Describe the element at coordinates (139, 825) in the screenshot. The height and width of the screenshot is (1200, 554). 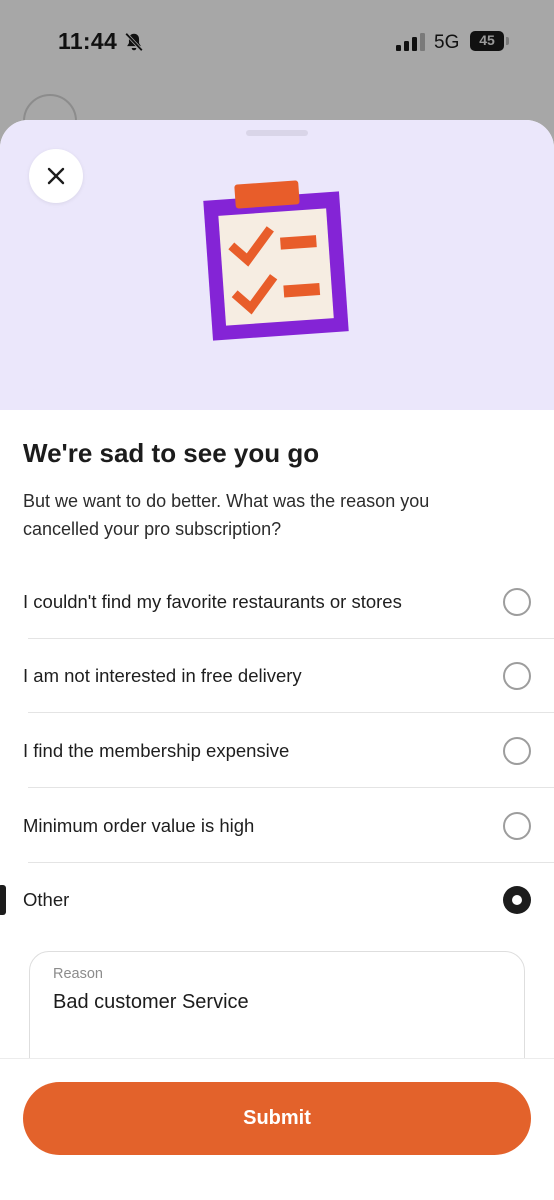
I see `option-label: Minimum order value is high` at that location.